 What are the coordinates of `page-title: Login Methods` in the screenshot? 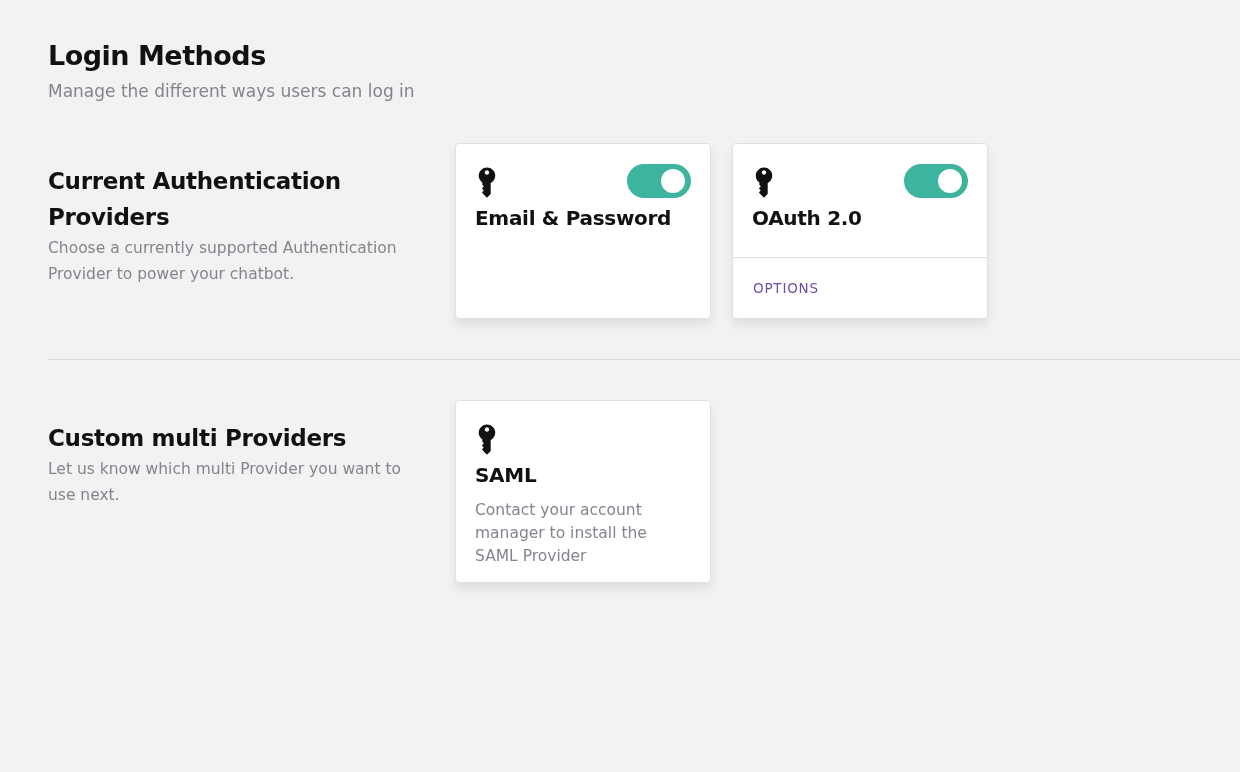 It's located at (157, 55).